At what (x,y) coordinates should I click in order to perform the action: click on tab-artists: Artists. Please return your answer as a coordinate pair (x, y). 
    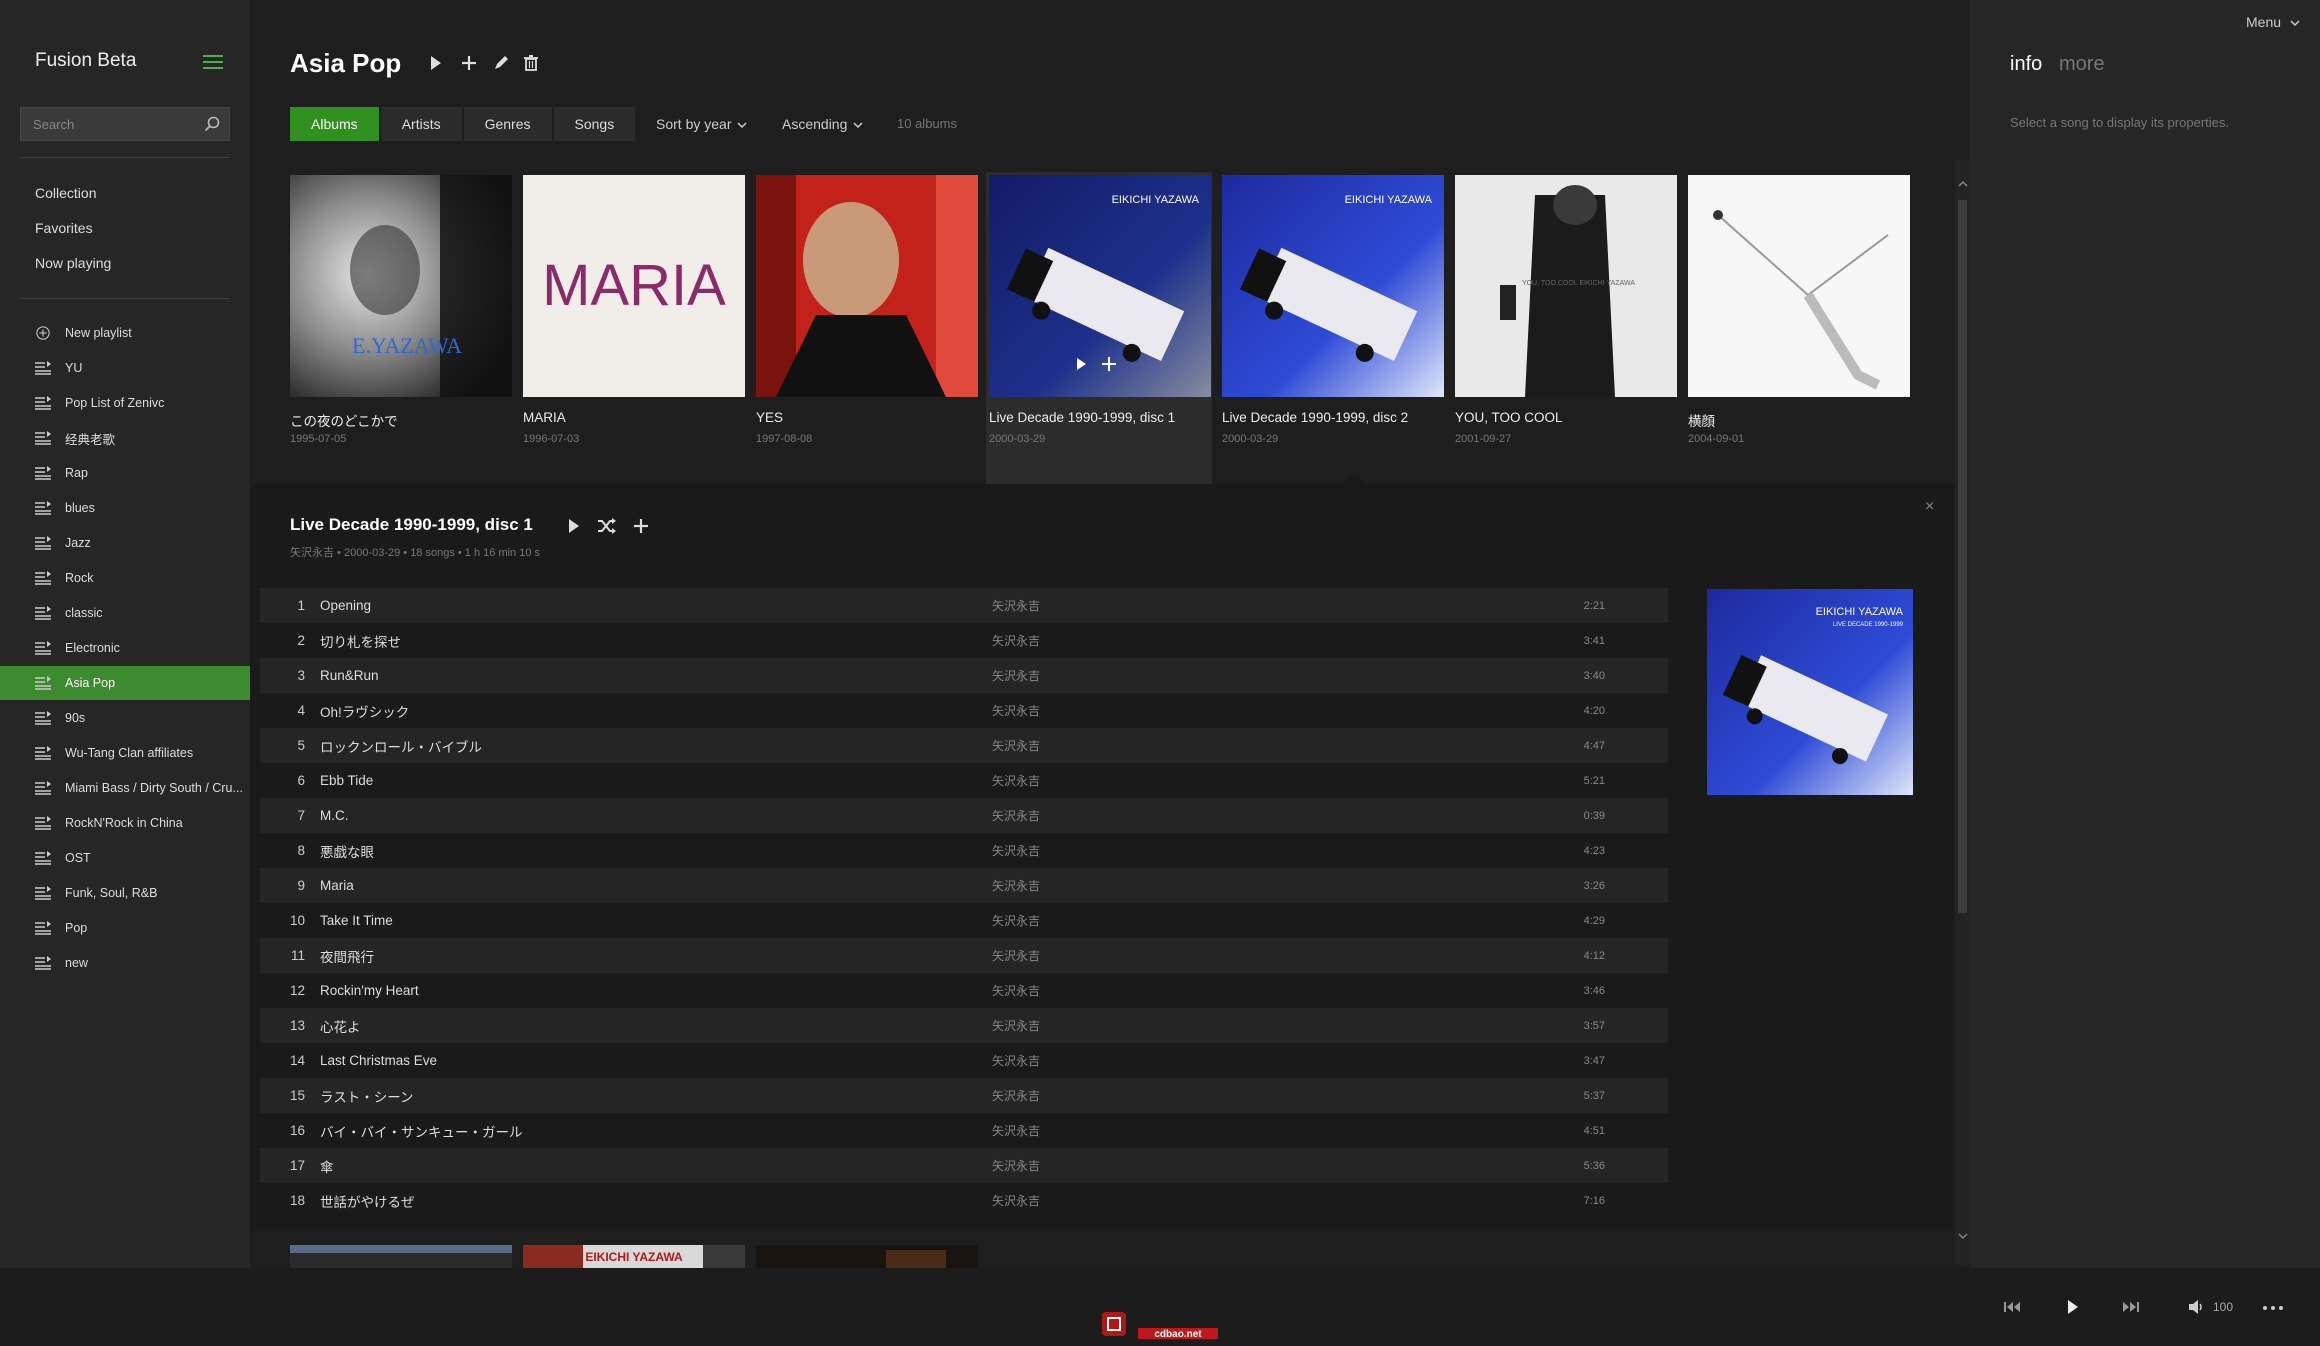
    Looking at the image, I should click on (421, 124).